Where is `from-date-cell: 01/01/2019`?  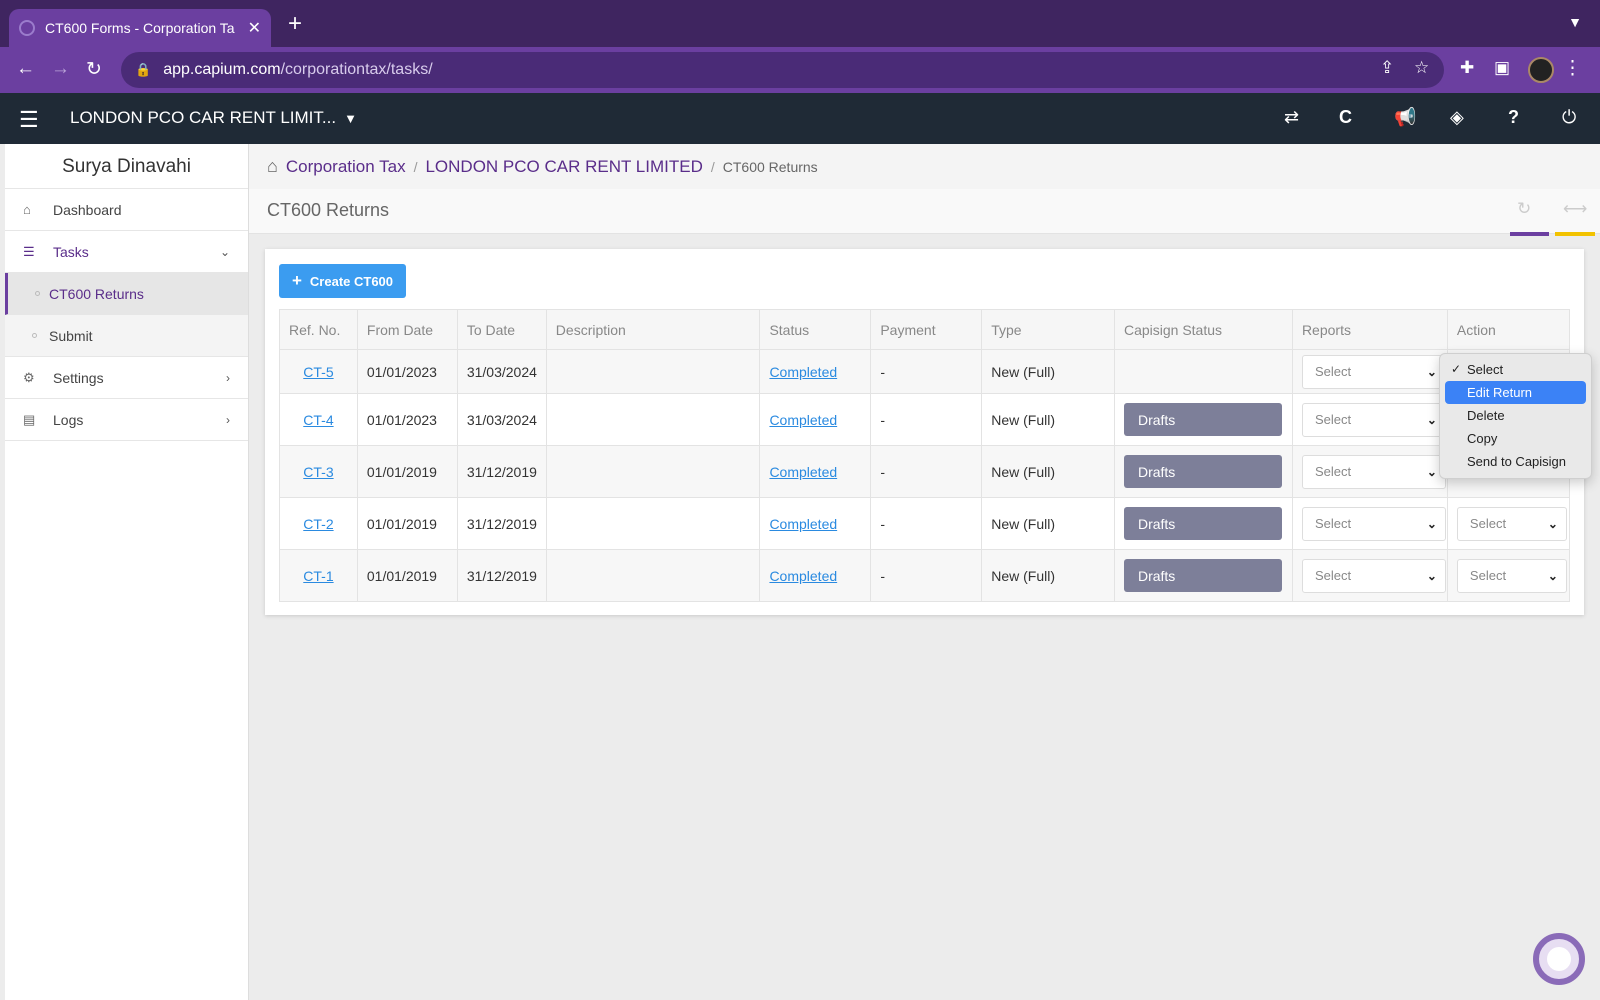
from-date-cell: 01/01/2019 is located at coordinates (407, 471).